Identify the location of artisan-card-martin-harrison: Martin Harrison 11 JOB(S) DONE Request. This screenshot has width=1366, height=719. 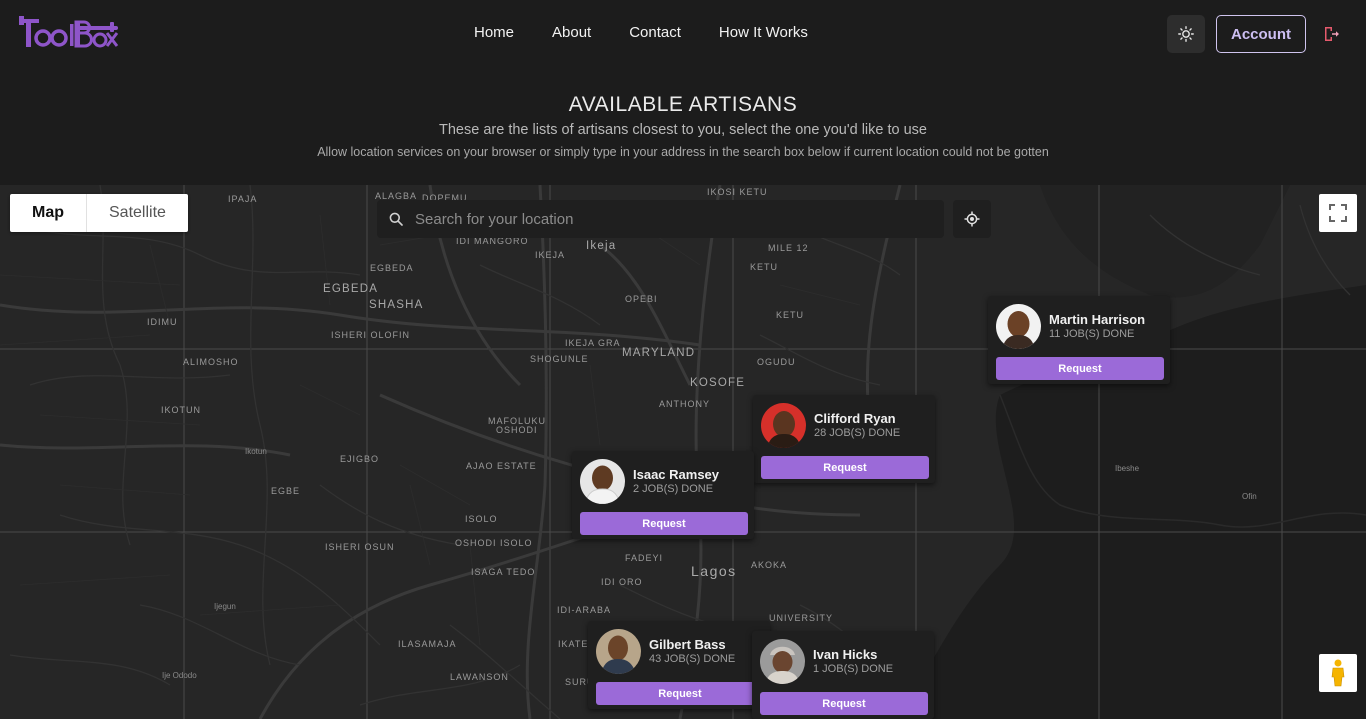
(1079, 340).